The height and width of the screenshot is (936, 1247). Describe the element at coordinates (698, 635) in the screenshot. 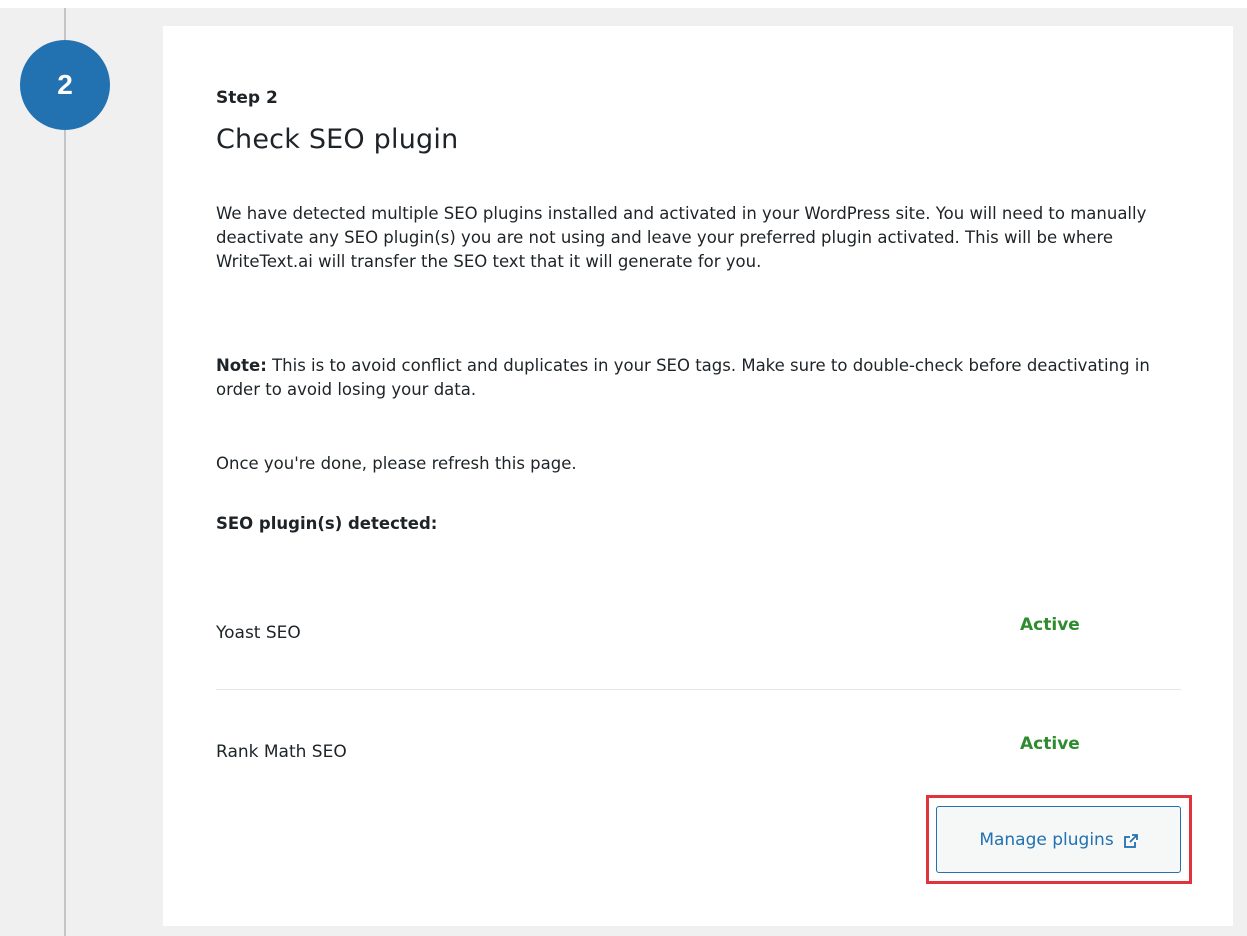

I see `plugin-row-yoast: Yoast SEO Active` at that location.